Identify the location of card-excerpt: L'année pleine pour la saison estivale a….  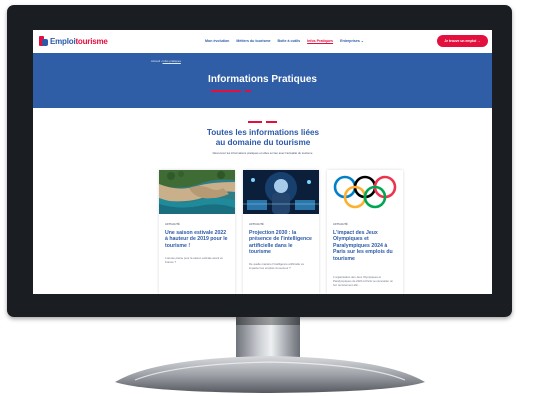
(194, 260).